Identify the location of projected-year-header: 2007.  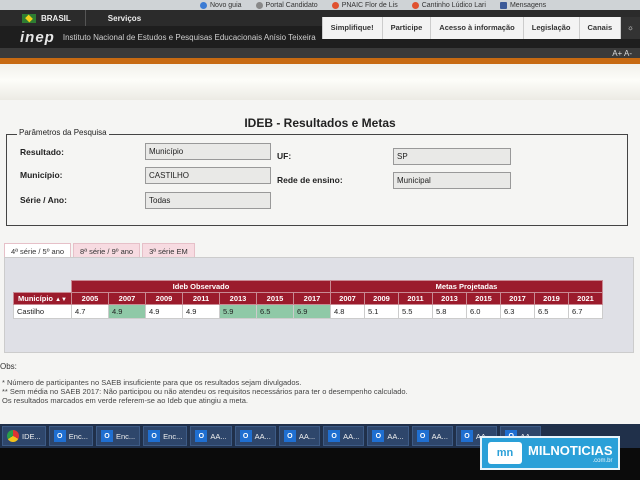
(347, 298).